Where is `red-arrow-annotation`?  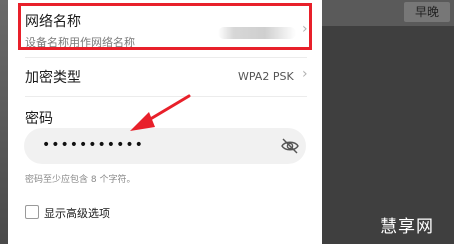
red-arrow-annotation is located at coordinates (160, 112).